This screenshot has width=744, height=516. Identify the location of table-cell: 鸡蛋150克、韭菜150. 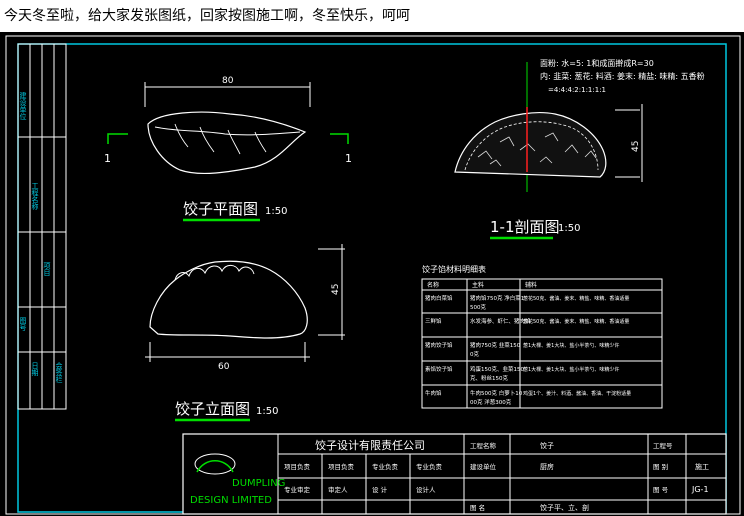
(497, 369).